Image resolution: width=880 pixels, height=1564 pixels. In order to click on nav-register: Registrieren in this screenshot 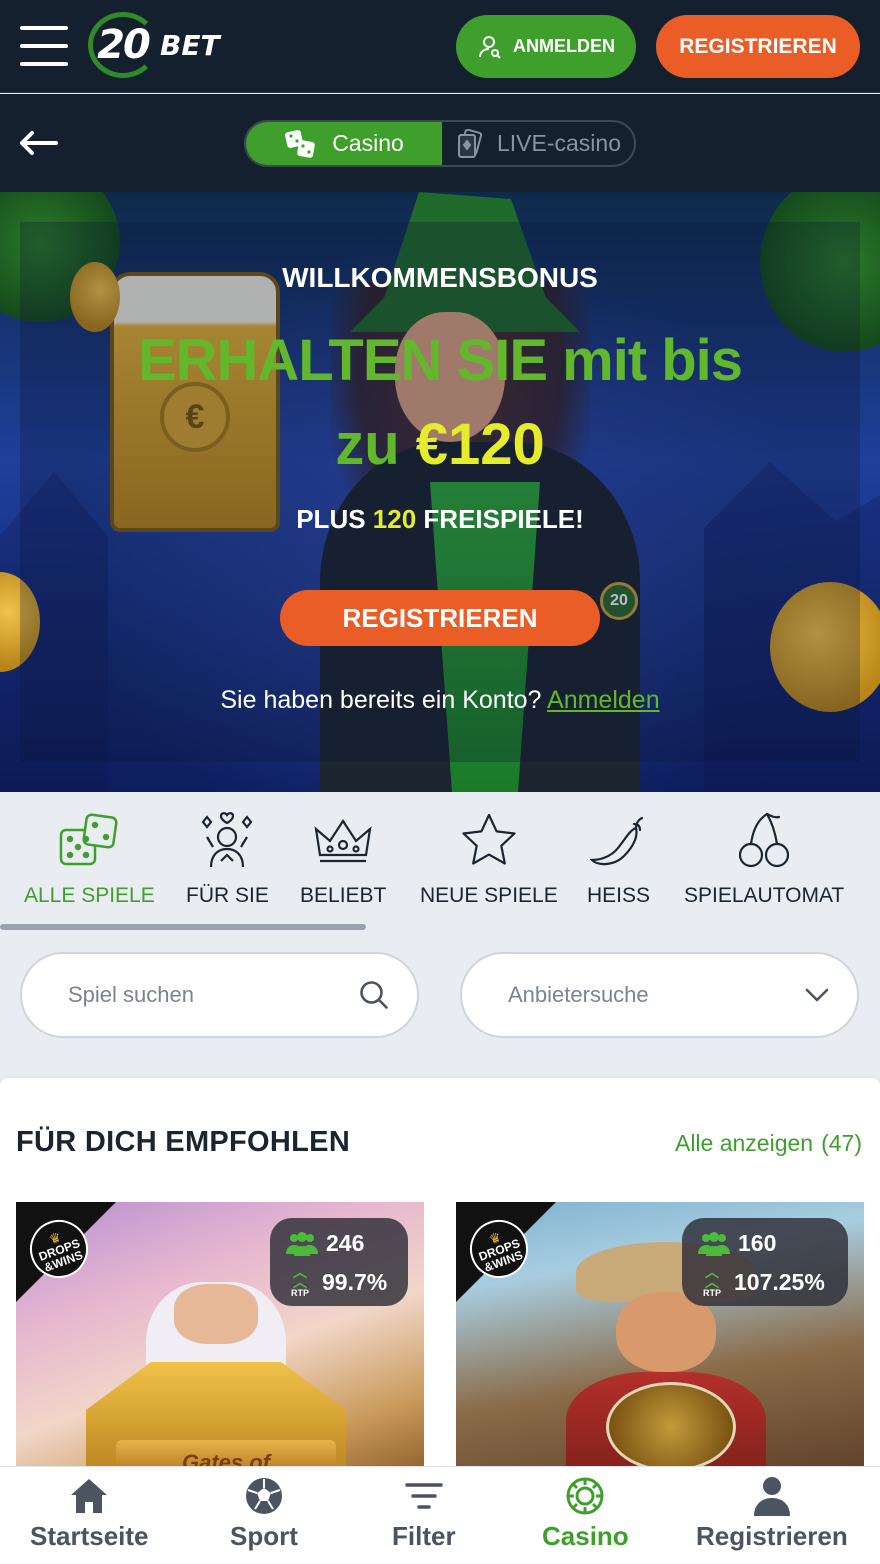, I will do `click(772, 1513)`.